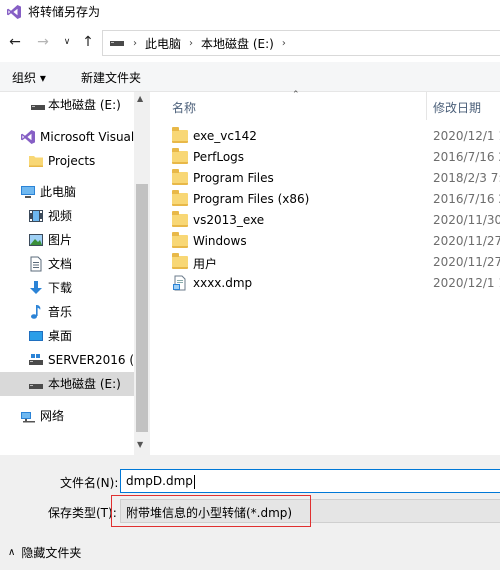 The height and width of the screenshot is (570, 500). I want to click on visual-studio-icon, so click(14, 12).